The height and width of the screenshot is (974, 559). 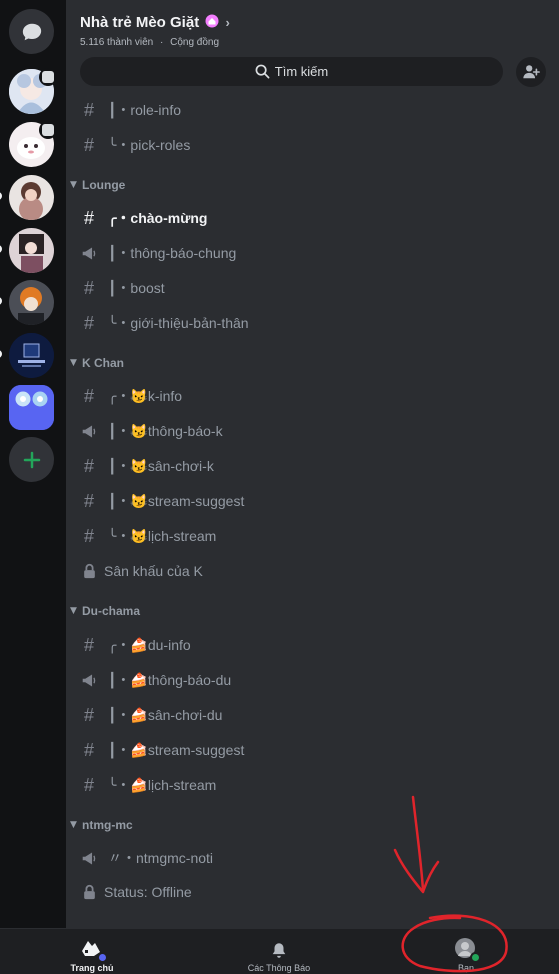 I want to click on add-user-icon, so click(x=531, y=72).